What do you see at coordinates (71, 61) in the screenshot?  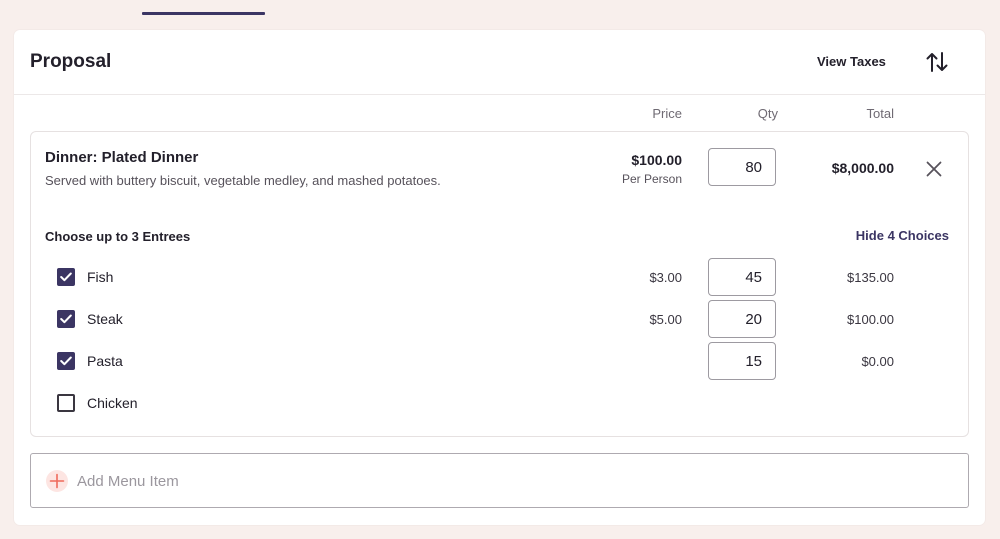 I see `page-title: Proposal` at bounding box center [71, 61].